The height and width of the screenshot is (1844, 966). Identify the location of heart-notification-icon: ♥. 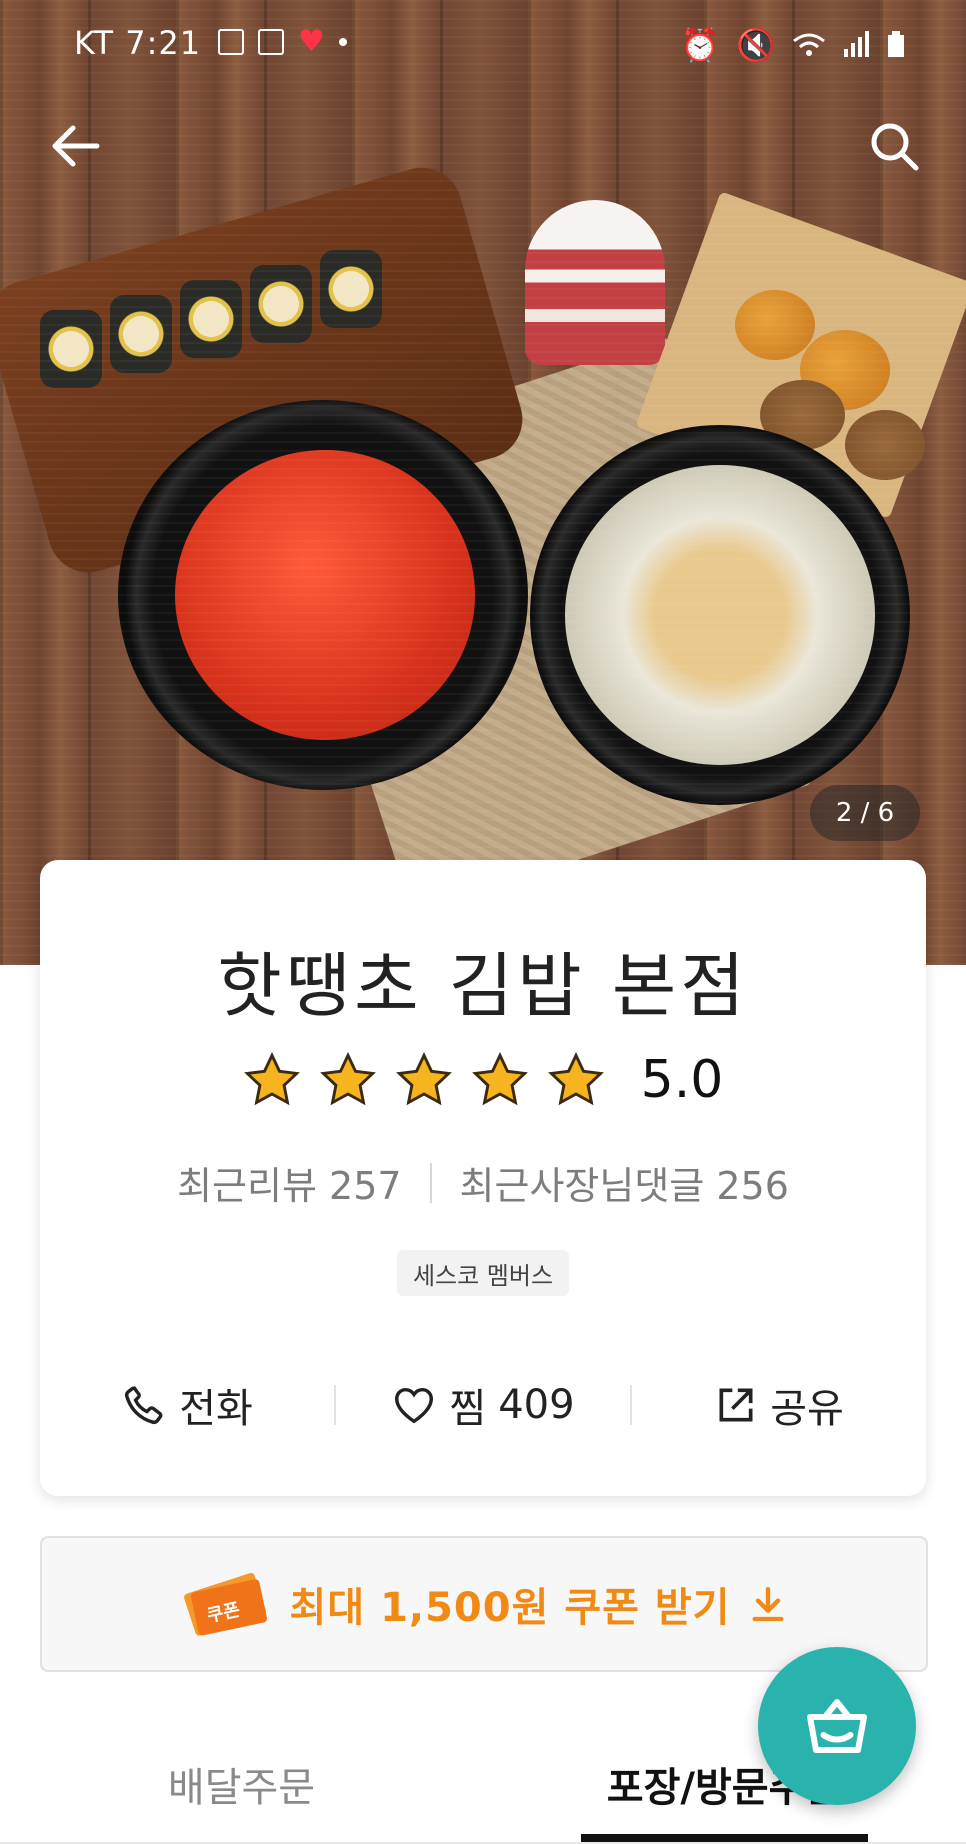
(311, 41).